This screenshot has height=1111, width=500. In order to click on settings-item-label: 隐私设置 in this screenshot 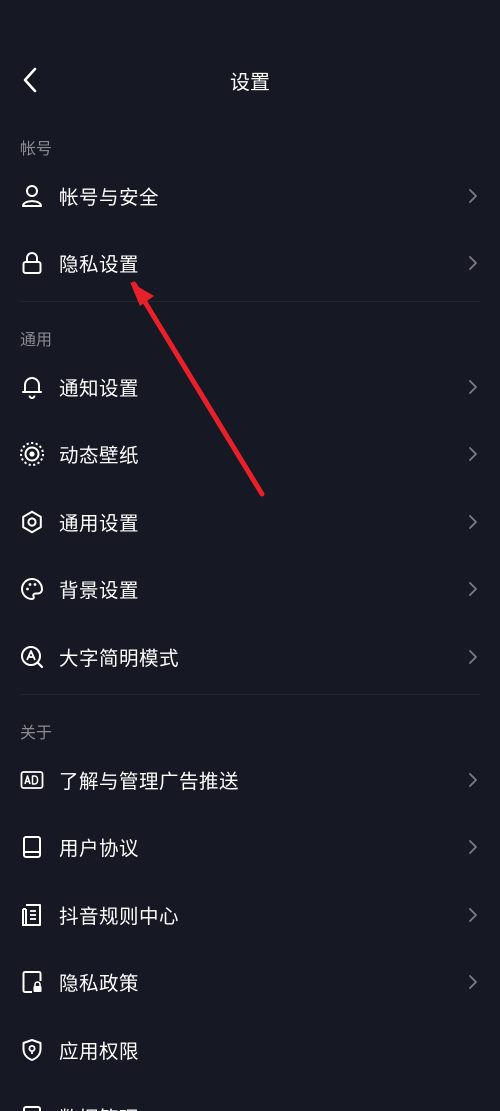, I will do `click(99, 264)`.